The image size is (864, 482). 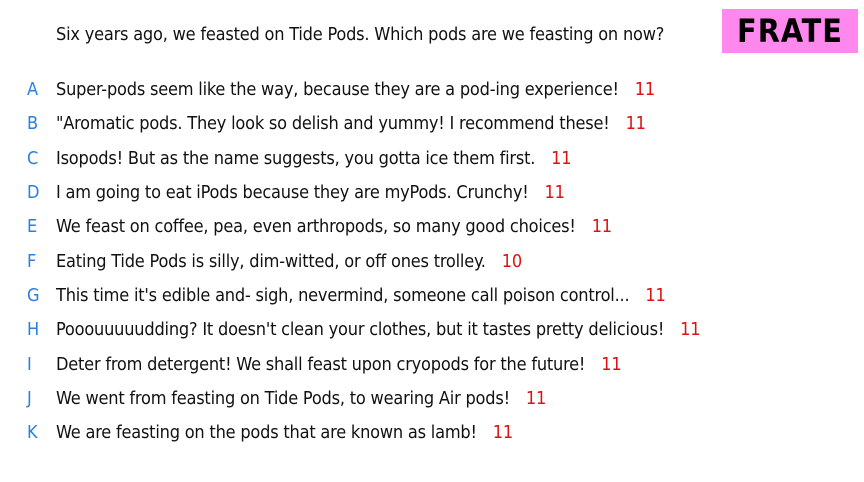 What do you see at coordinates (33, 158) in the screenshot?
I see `answer-letter: C` at bounding box center [33, 158].